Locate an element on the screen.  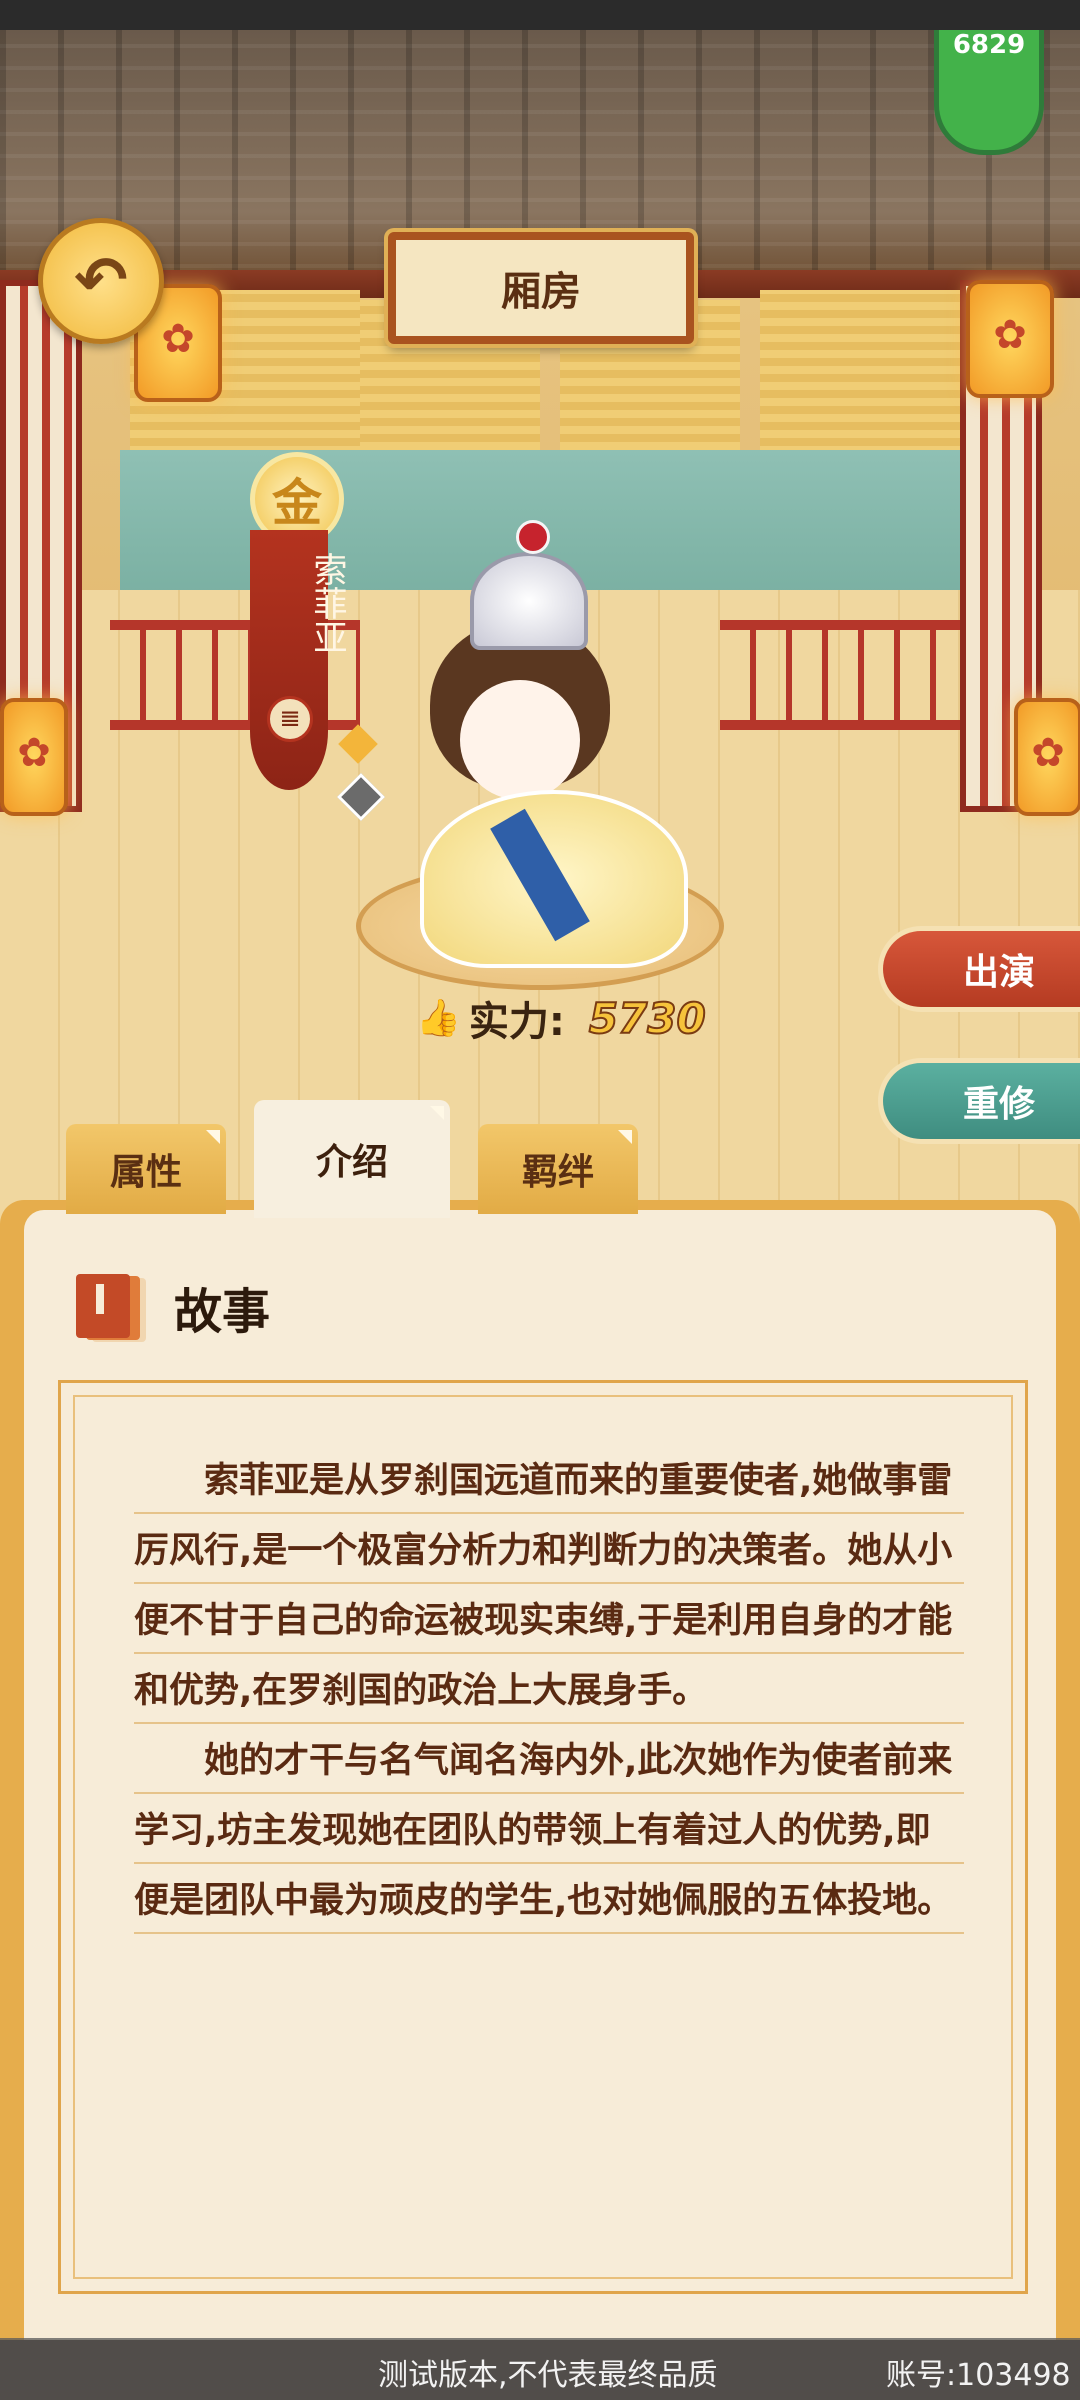
character-crown is located at coordinates (529, 601).